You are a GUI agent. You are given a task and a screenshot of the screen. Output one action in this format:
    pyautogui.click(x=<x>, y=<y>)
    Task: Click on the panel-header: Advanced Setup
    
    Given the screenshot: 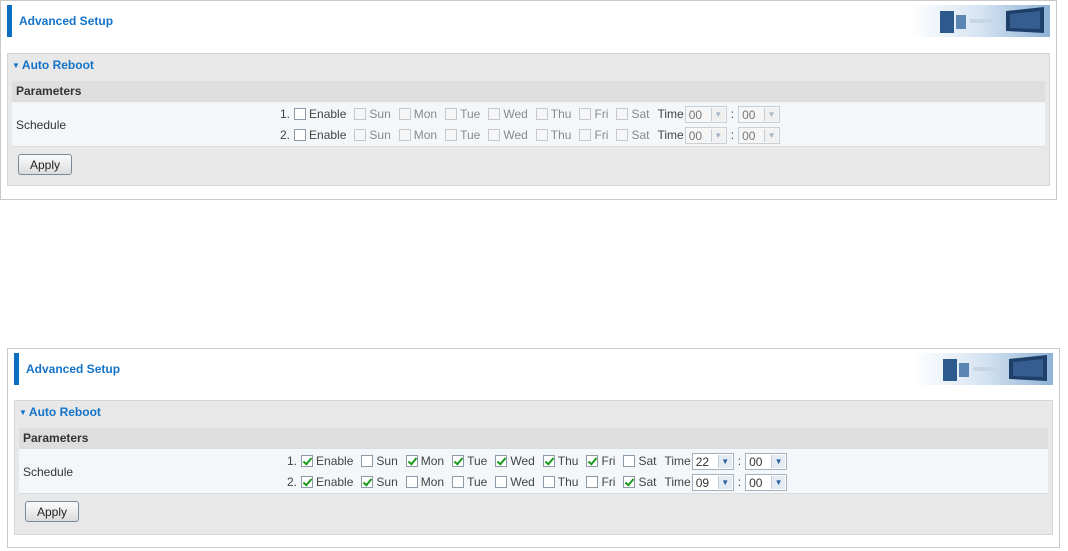 What is the action you would take?
    pyautogui.click(x=528, y=21)
    